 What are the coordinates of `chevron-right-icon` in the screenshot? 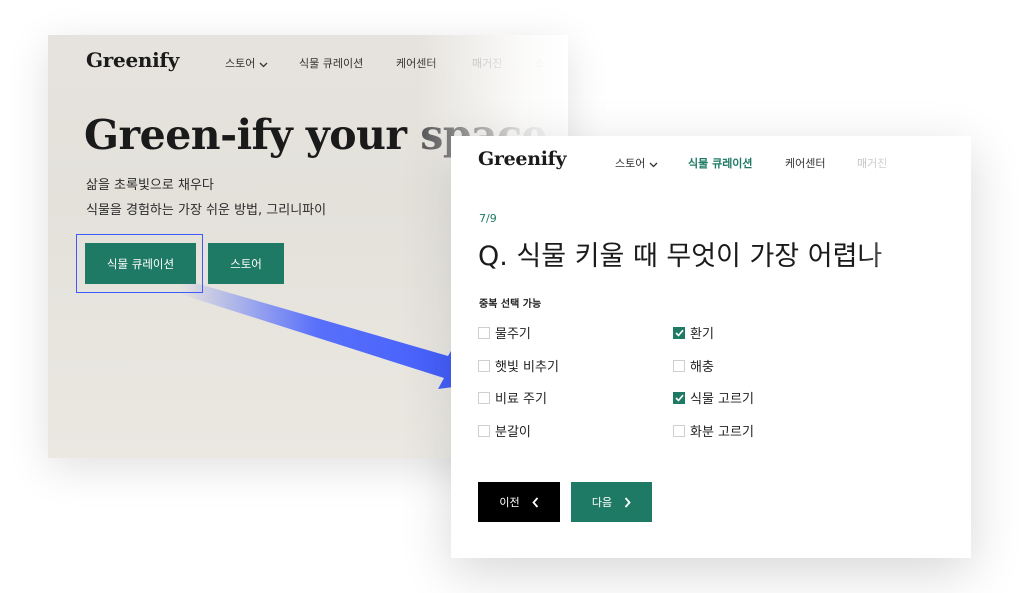 It's located at (627, 502).